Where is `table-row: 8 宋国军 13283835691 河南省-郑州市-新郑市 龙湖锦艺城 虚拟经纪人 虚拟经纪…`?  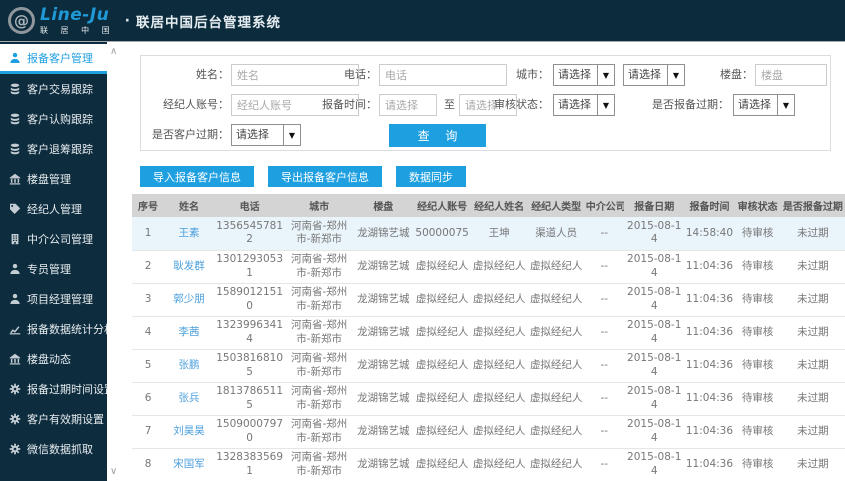 table-row: 8 宋国军 13283835691 河南省-郑州市-新郑市 龙湖锦艺城 虚拟经纪人 虚拟经纪… is located at coordinates (488, 464).